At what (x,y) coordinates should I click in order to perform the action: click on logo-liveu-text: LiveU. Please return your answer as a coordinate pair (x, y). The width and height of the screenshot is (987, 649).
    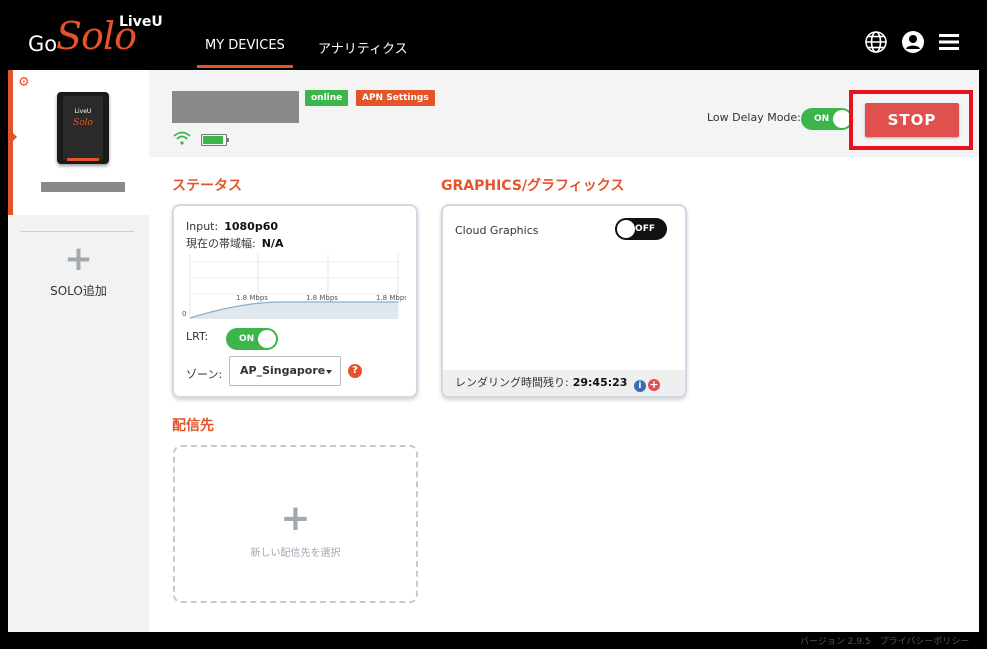
    Looking at the image, I should click on (141, 22).